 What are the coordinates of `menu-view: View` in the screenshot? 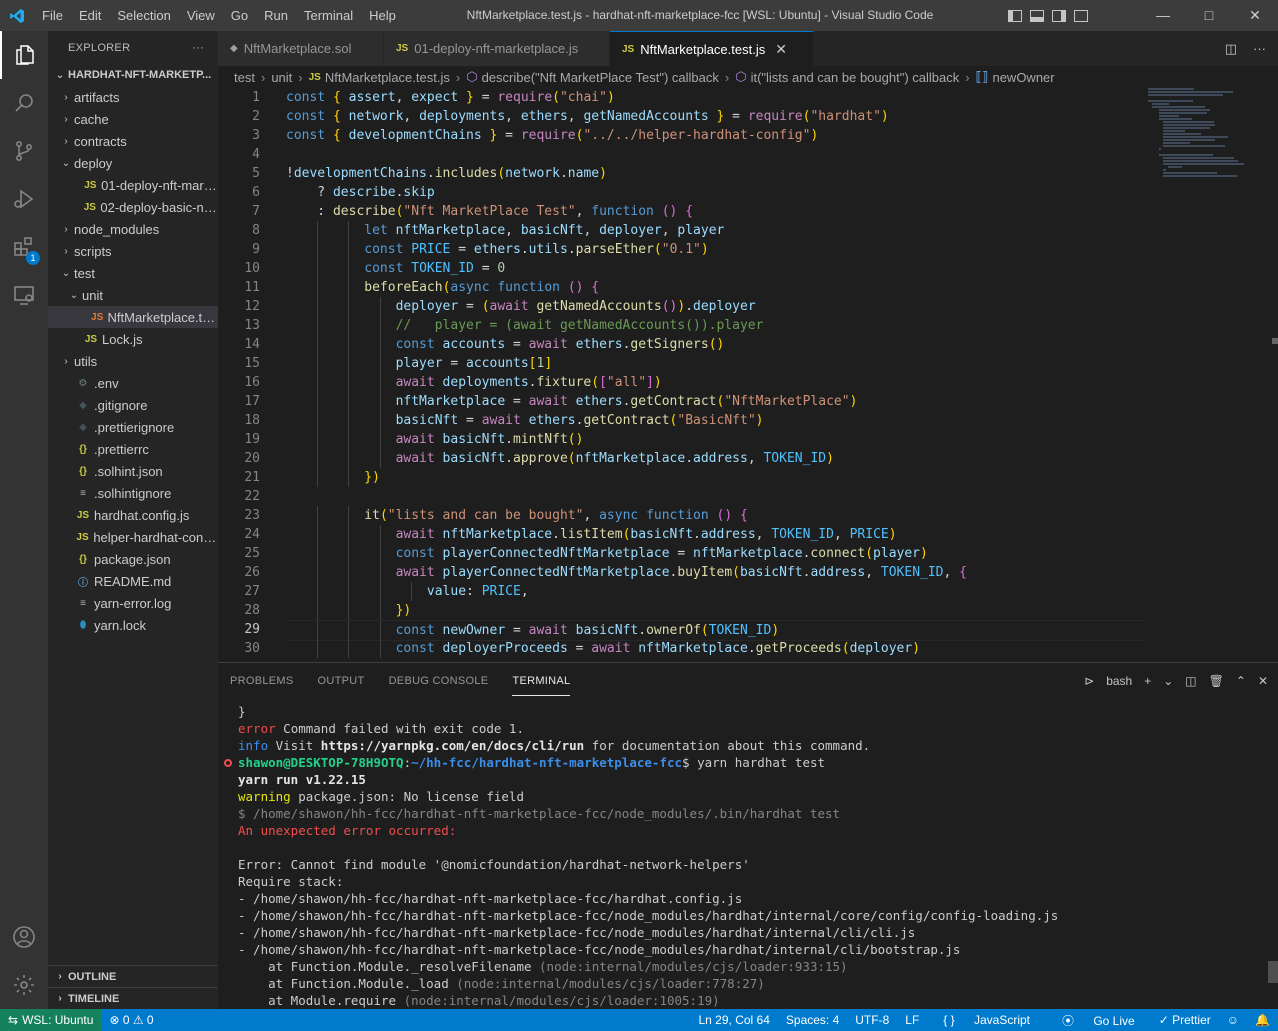 It's located at (201, 15).